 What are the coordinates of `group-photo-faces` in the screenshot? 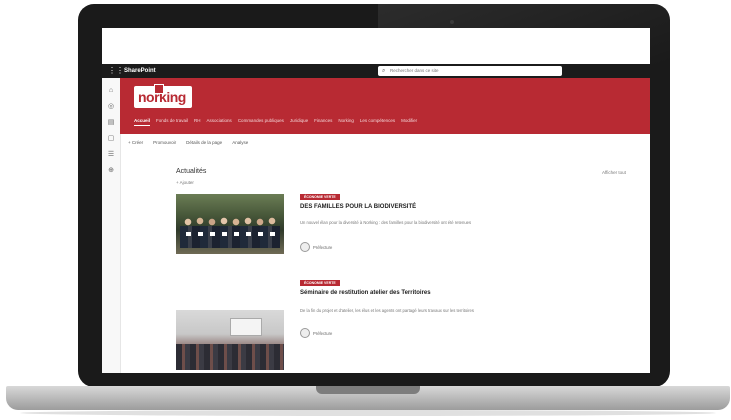 It's located at (230, 231).